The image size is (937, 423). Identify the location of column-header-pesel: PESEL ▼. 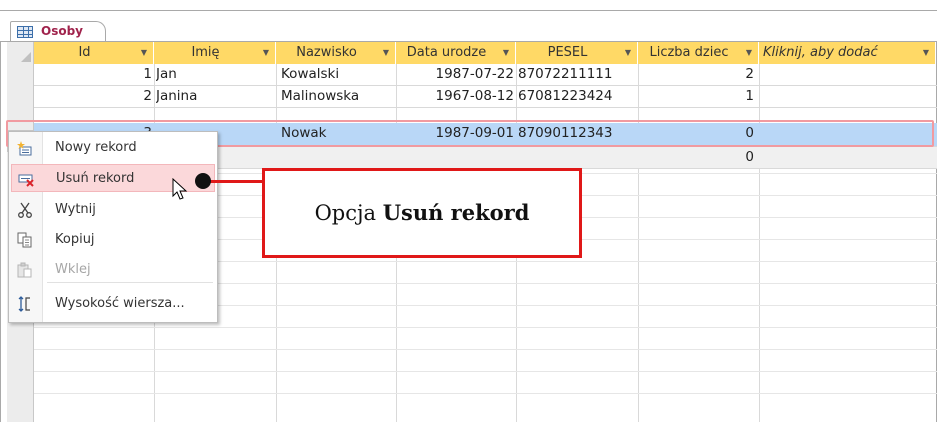
(577, 53).